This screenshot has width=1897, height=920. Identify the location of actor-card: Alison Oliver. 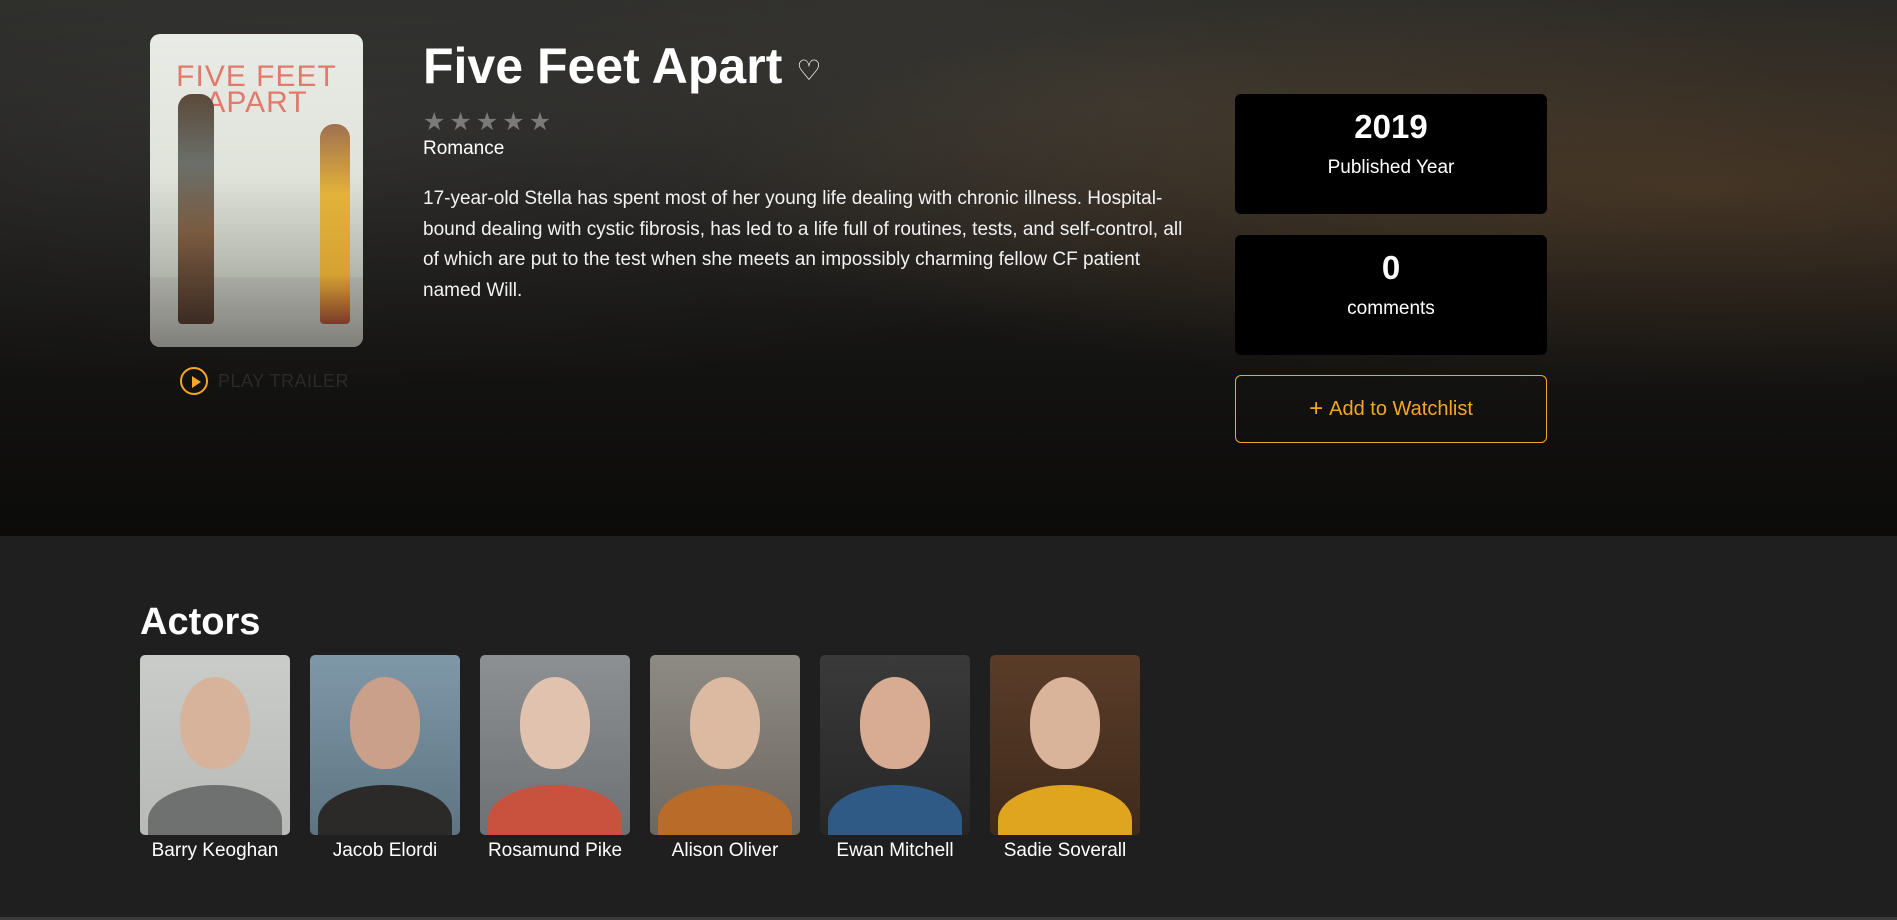
(725, 758).